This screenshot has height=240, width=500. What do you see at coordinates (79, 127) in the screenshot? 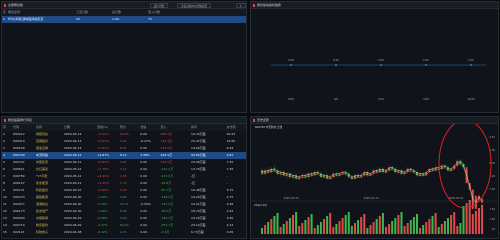
I see `col-header: 日期` at bounding box center [79, 127].